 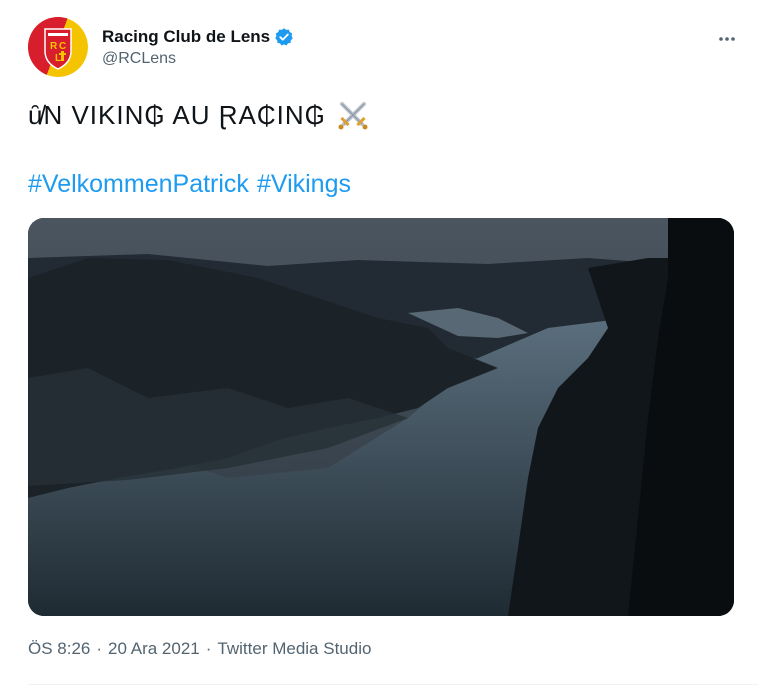 I want to click on verified-badge-icon, so click(x=284, y=37).